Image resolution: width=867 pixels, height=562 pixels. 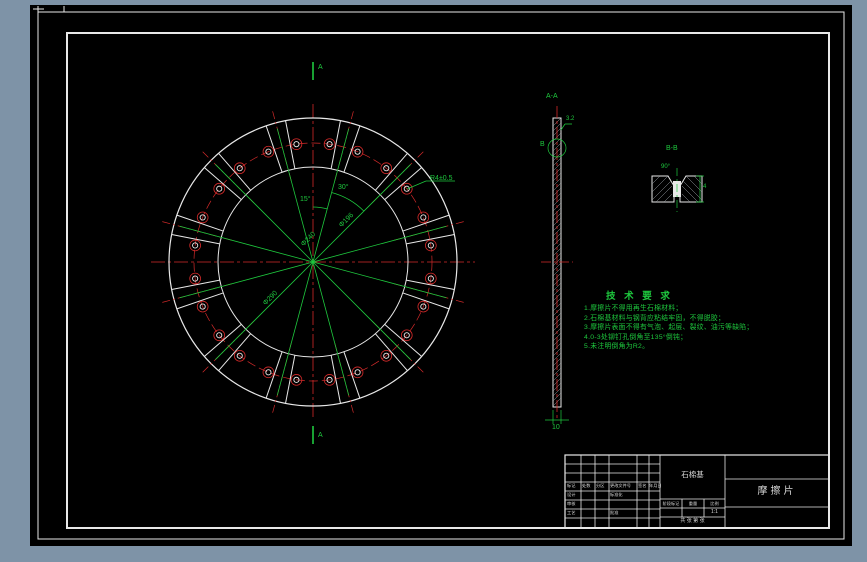 What do you see at coordinates (571, 512) in the screenshot?
I see `row-process: 工艺` at bounding box center [571, 512].